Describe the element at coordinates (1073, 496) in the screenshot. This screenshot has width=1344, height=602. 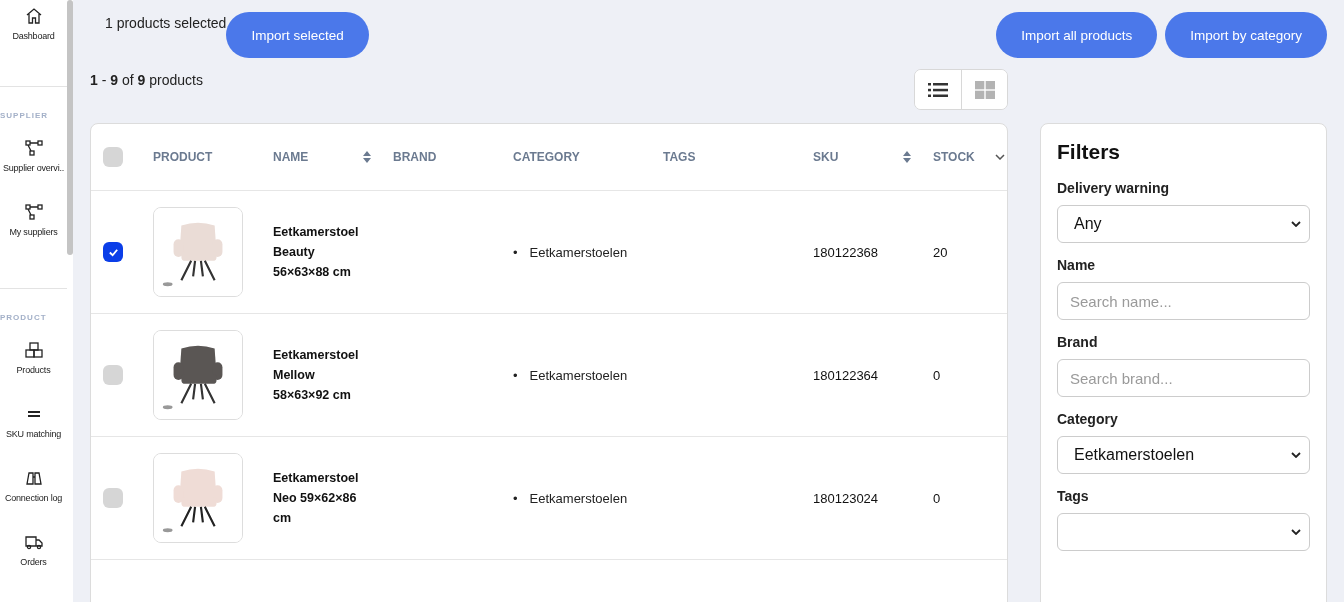
I see `field-label: Tags` at that location.